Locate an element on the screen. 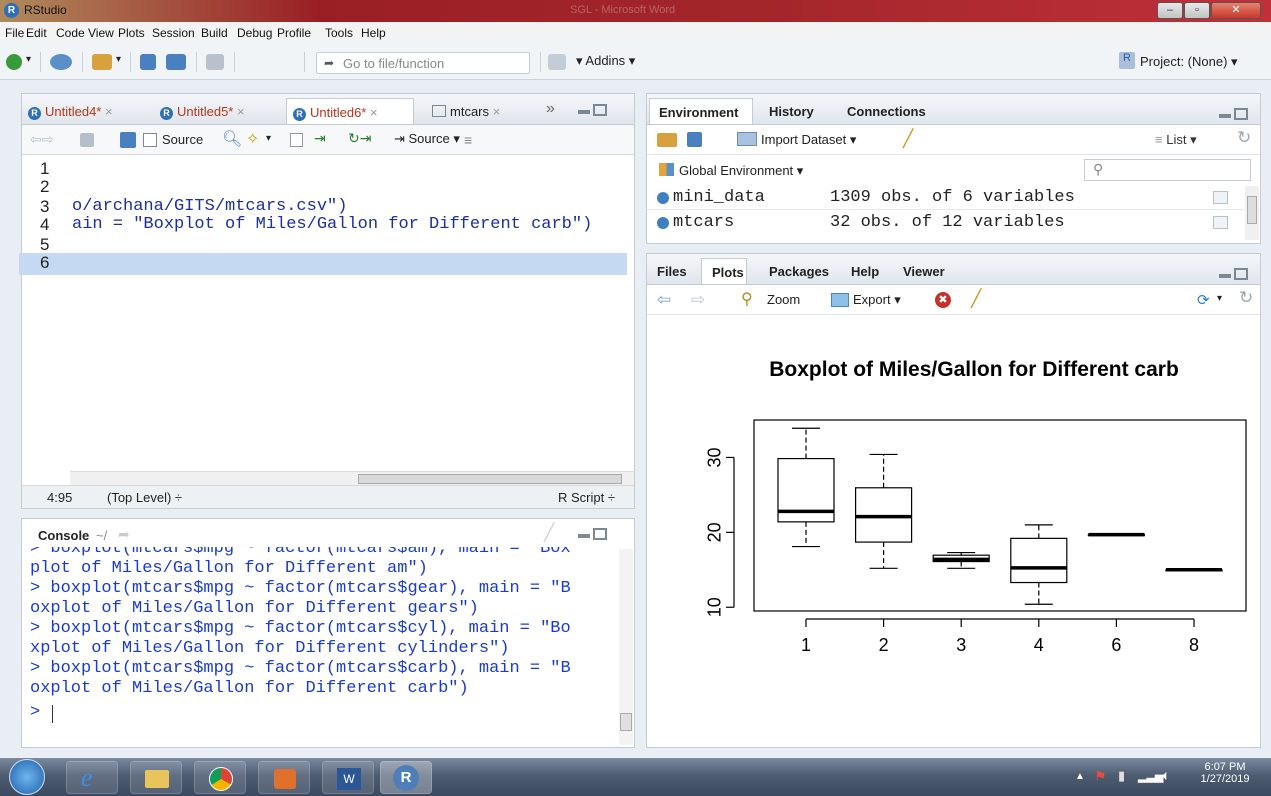 This screenshot has height=796, width=1271. tab-viewer: Viewer is located at coordinates (931, 271).